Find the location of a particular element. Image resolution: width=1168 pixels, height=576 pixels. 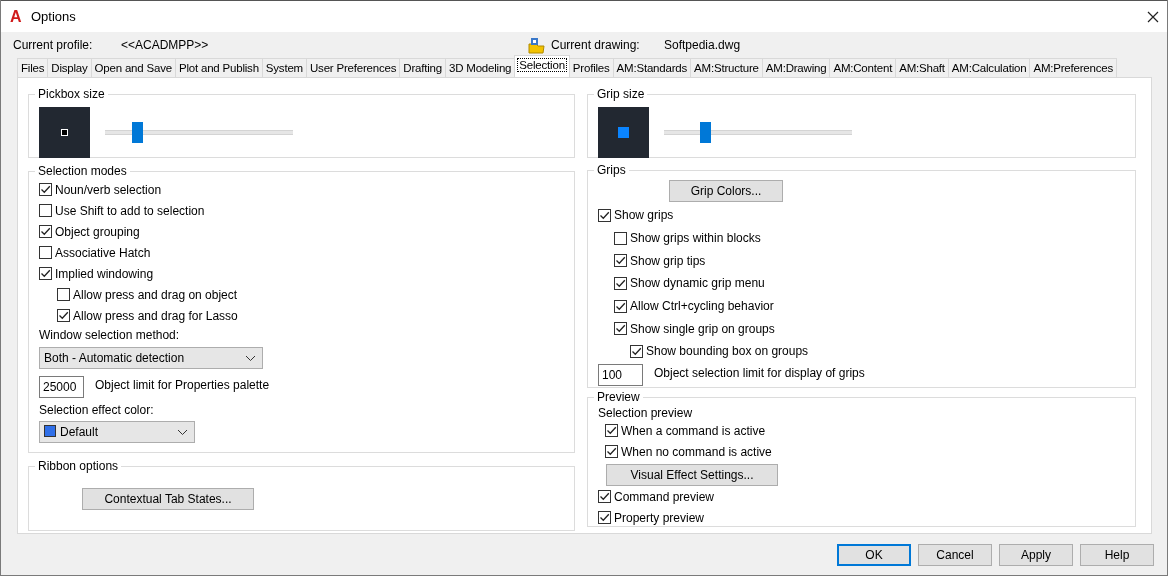

dropdown: Both - Automatic detection is located at coordinates (151, 358).